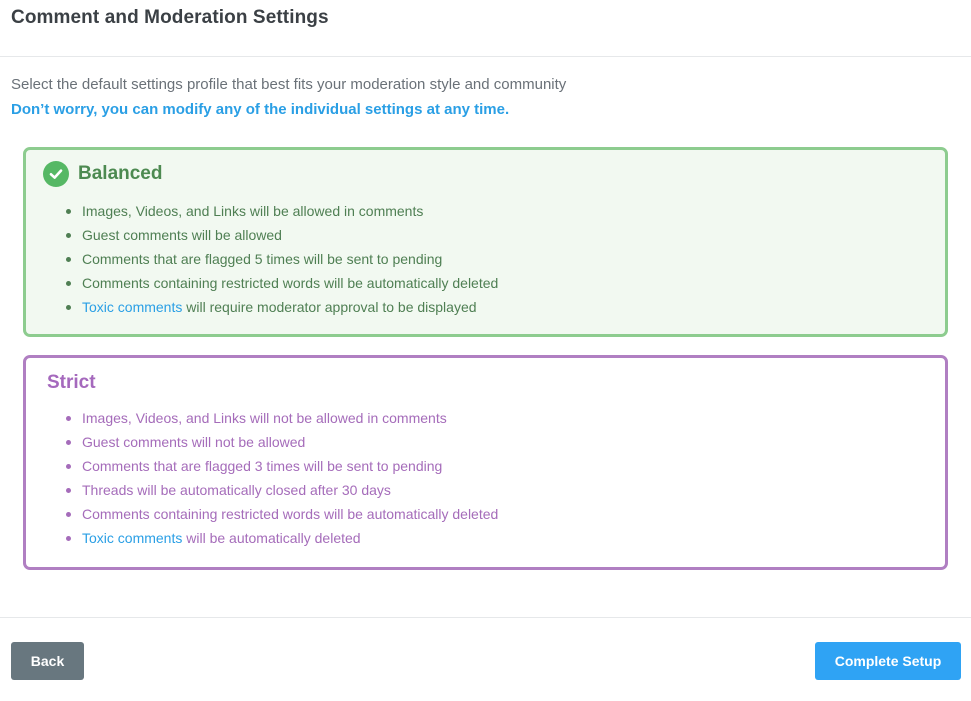 This screenshot has width=971, height=701. I want to click on profile-title-balanced: Balanced, so click(120, 173).